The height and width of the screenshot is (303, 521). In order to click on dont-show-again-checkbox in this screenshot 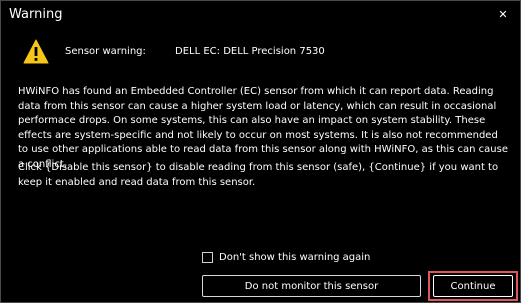, I will do `click(207, 257)`.